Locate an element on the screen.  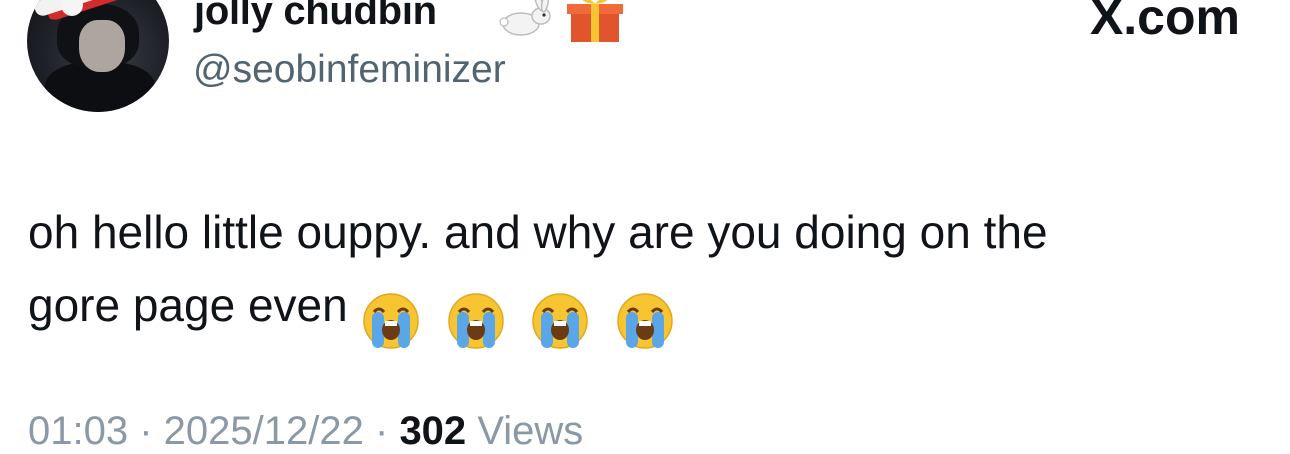
tweet-time: 01:03 is located at coordinates (78, 431).